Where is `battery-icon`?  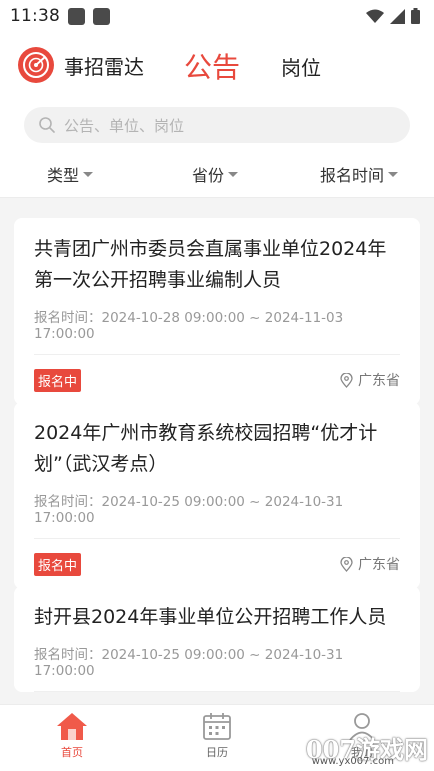 battery-icon is located at coordinates (415, 16).